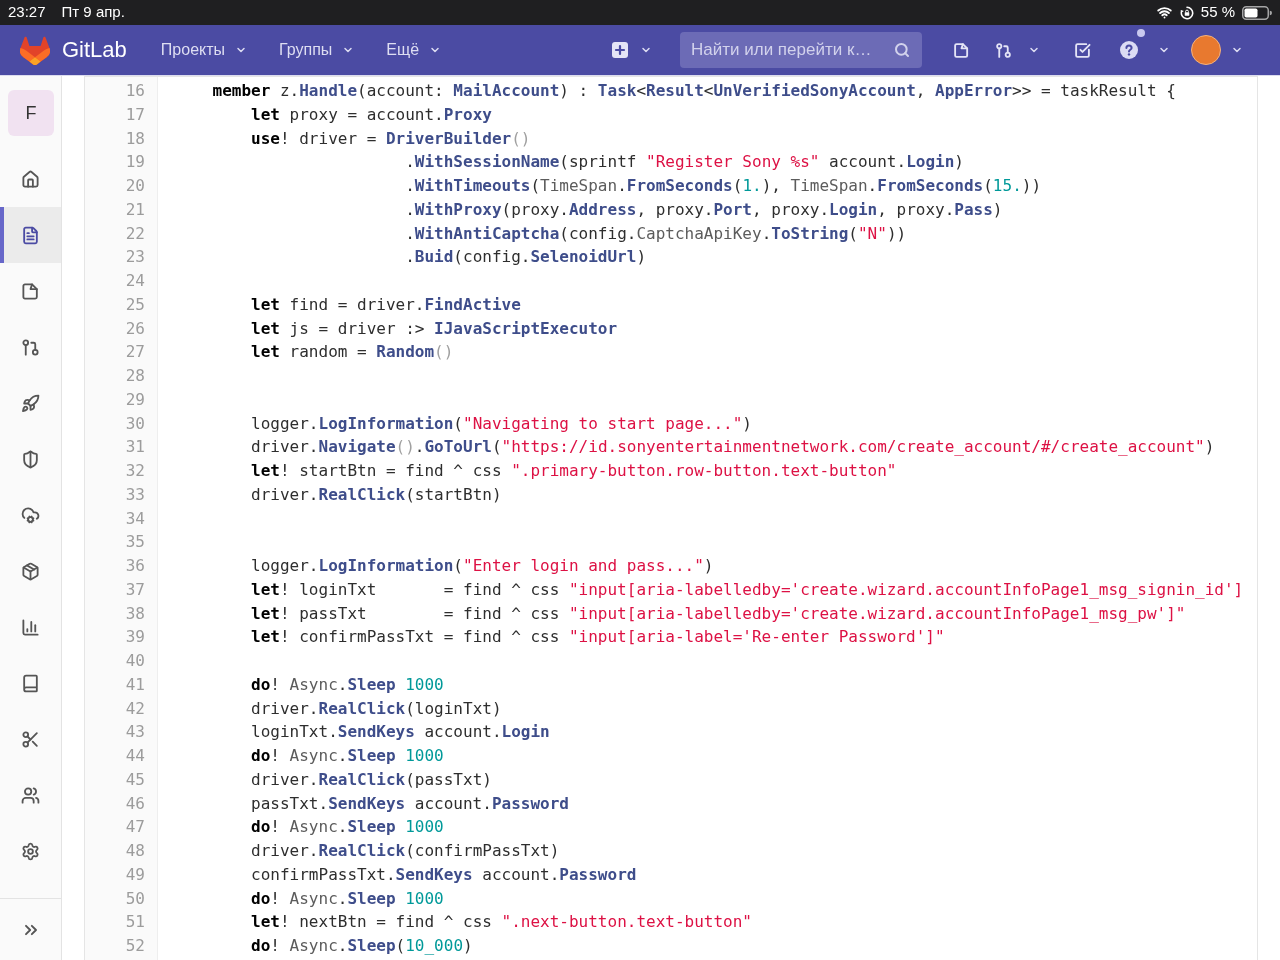 Image resolution: width=1280 pixels, height=960 pixels. I want to click on rotation-lock-icon, so click(1186, 12).